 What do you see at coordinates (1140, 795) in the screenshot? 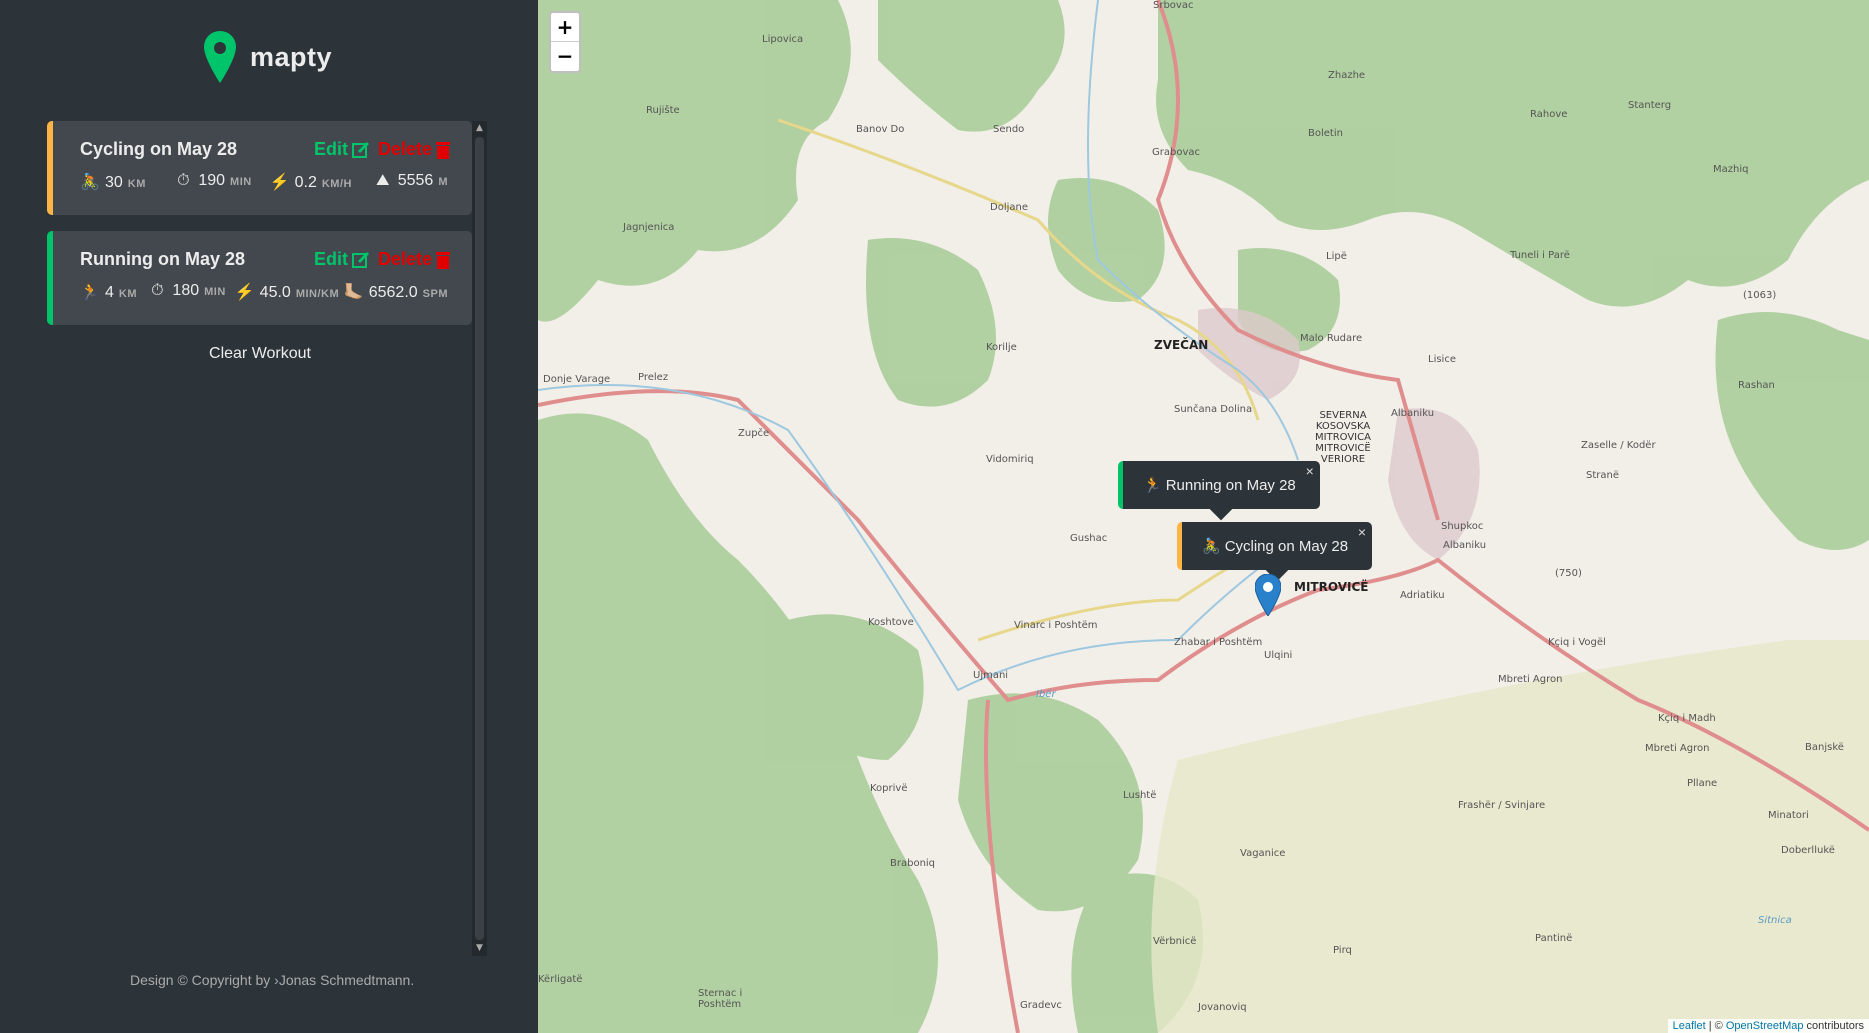
I see `map-label: Lushtë` at bounding box center [1140, 795].